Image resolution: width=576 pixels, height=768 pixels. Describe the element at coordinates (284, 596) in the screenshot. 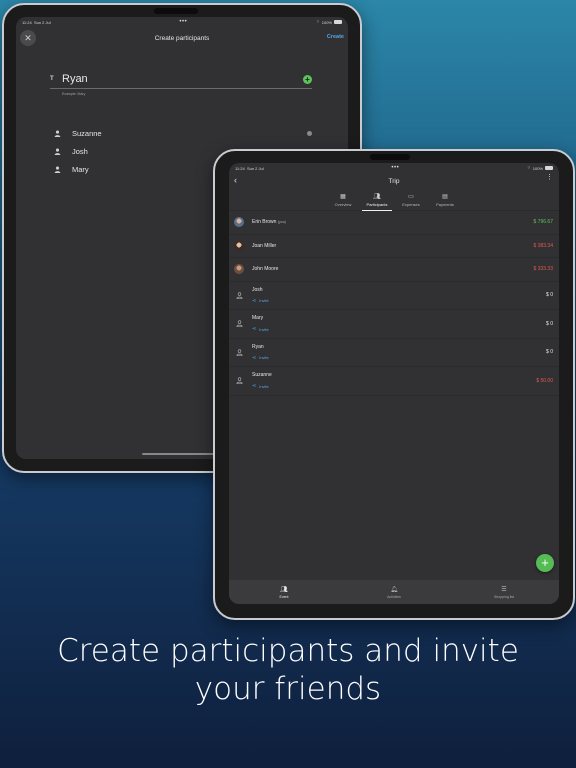

I see `bottom-nav-label: Event` at that location.